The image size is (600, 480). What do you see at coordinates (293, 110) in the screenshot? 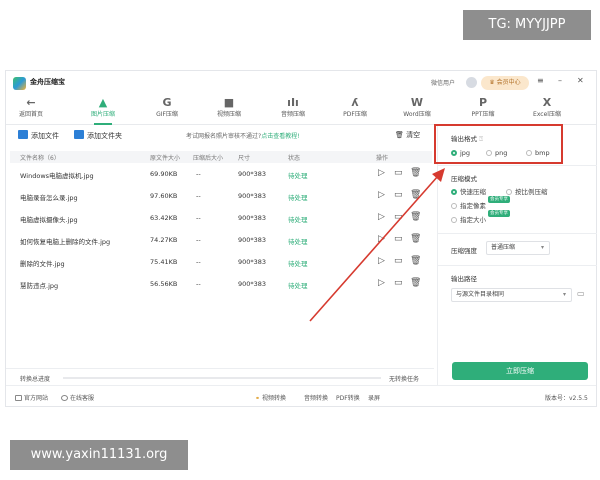
I see `tab-audio-compress: ıIı 音频压缩` at bounding box center [293, 110].